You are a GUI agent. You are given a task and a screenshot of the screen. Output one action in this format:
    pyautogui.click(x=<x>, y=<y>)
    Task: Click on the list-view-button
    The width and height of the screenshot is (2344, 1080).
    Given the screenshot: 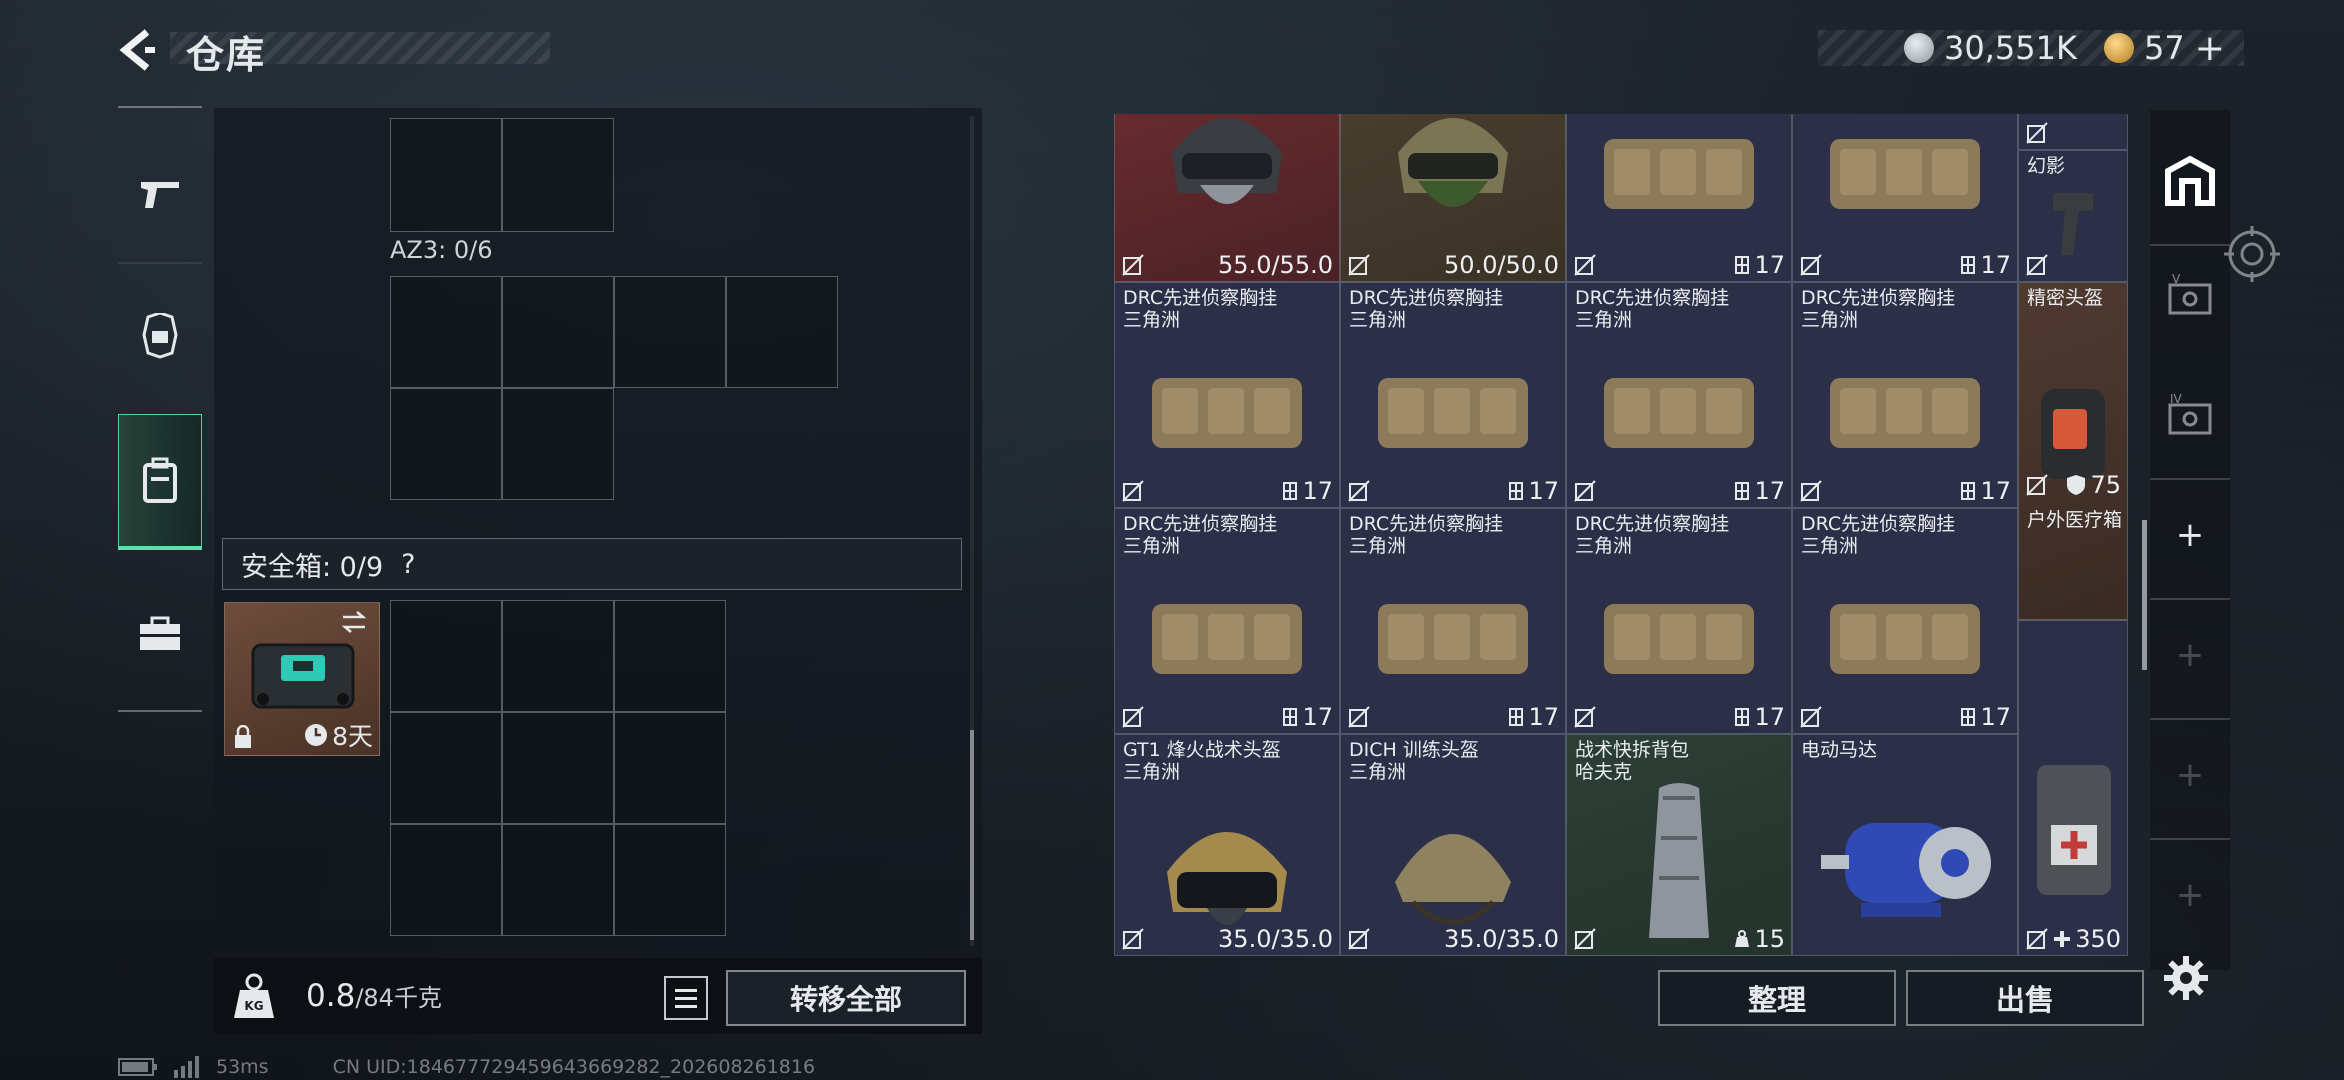 What is the action you would take?
    pyautogui.click(x=686, y=998)
    